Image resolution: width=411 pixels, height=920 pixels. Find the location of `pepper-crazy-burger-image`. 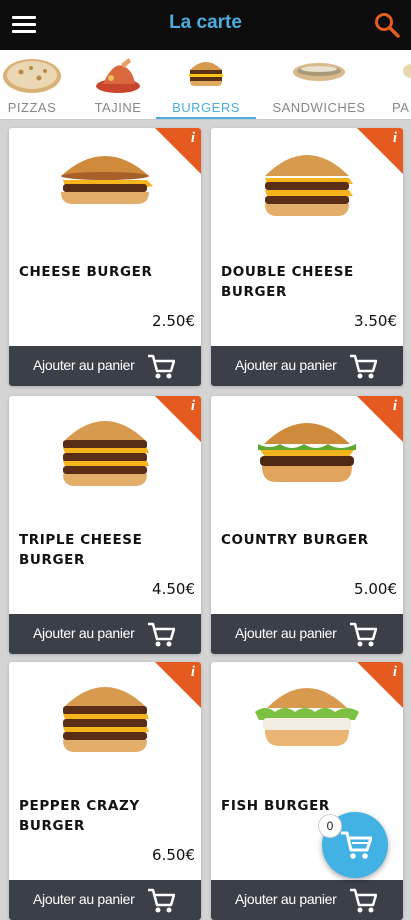

pepper-crazy-burger-image is located at coordinates (106, 719).